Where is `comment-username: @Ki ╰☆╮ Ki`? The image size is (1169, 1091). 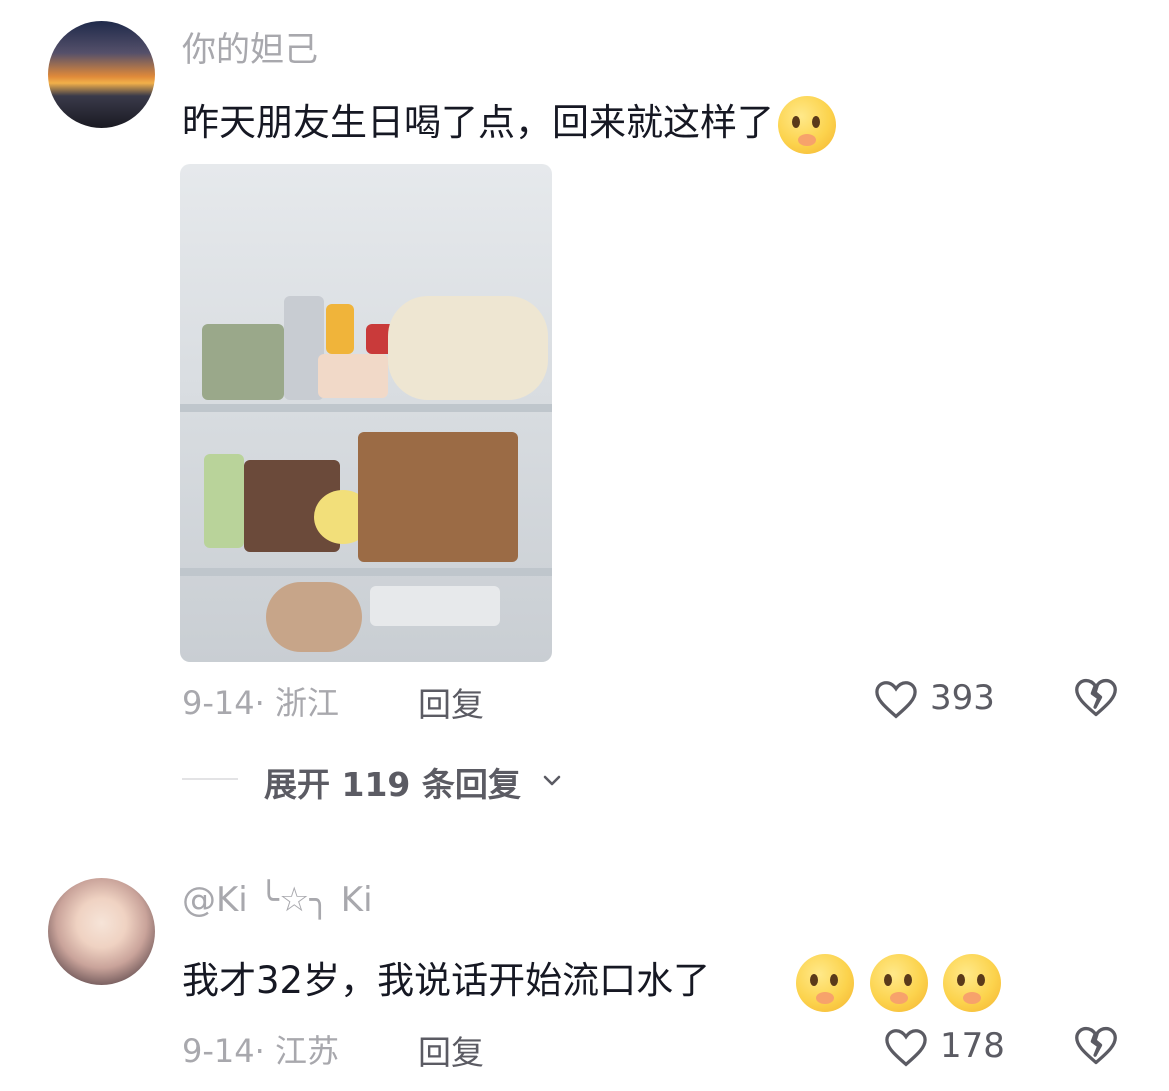 comment-username: @Ki ╰☆╮ Ki is located at coordinates (277, 900).